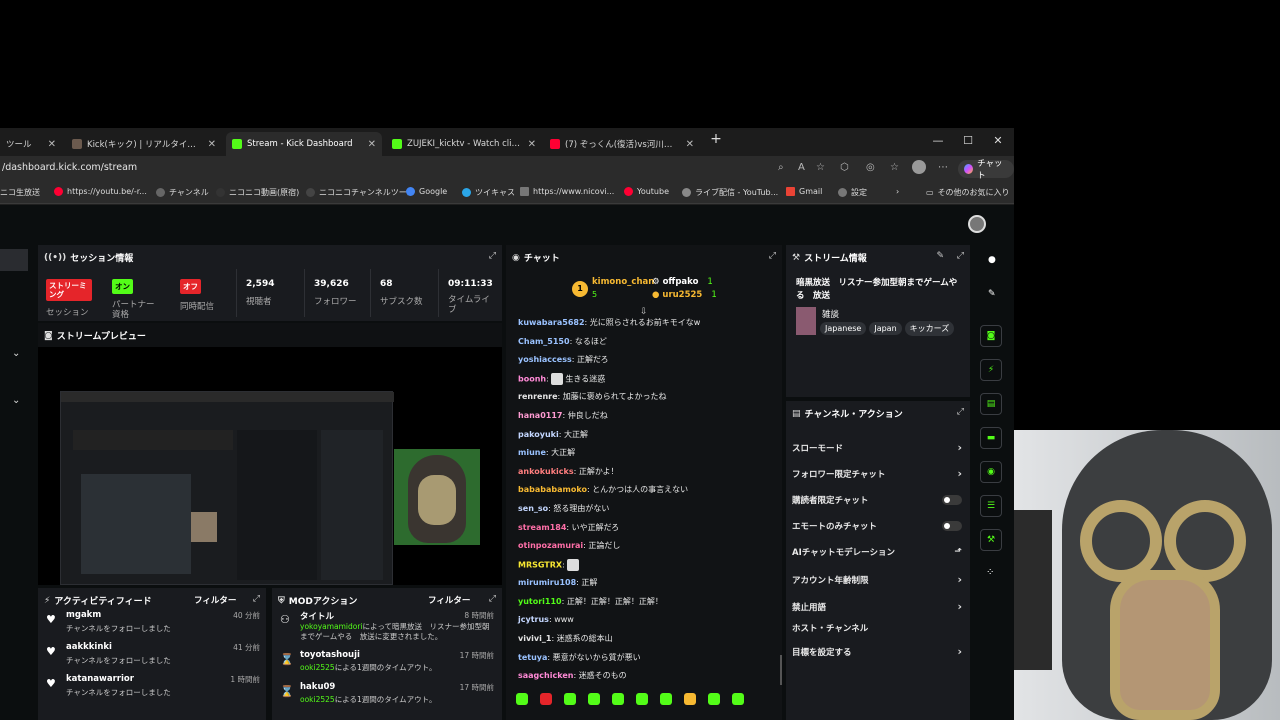 This screenshot has height=720, width=1280. Describe the element at coordinates (545, 675) in the screenshot. I see `chat-username: saagchicken` at that location.